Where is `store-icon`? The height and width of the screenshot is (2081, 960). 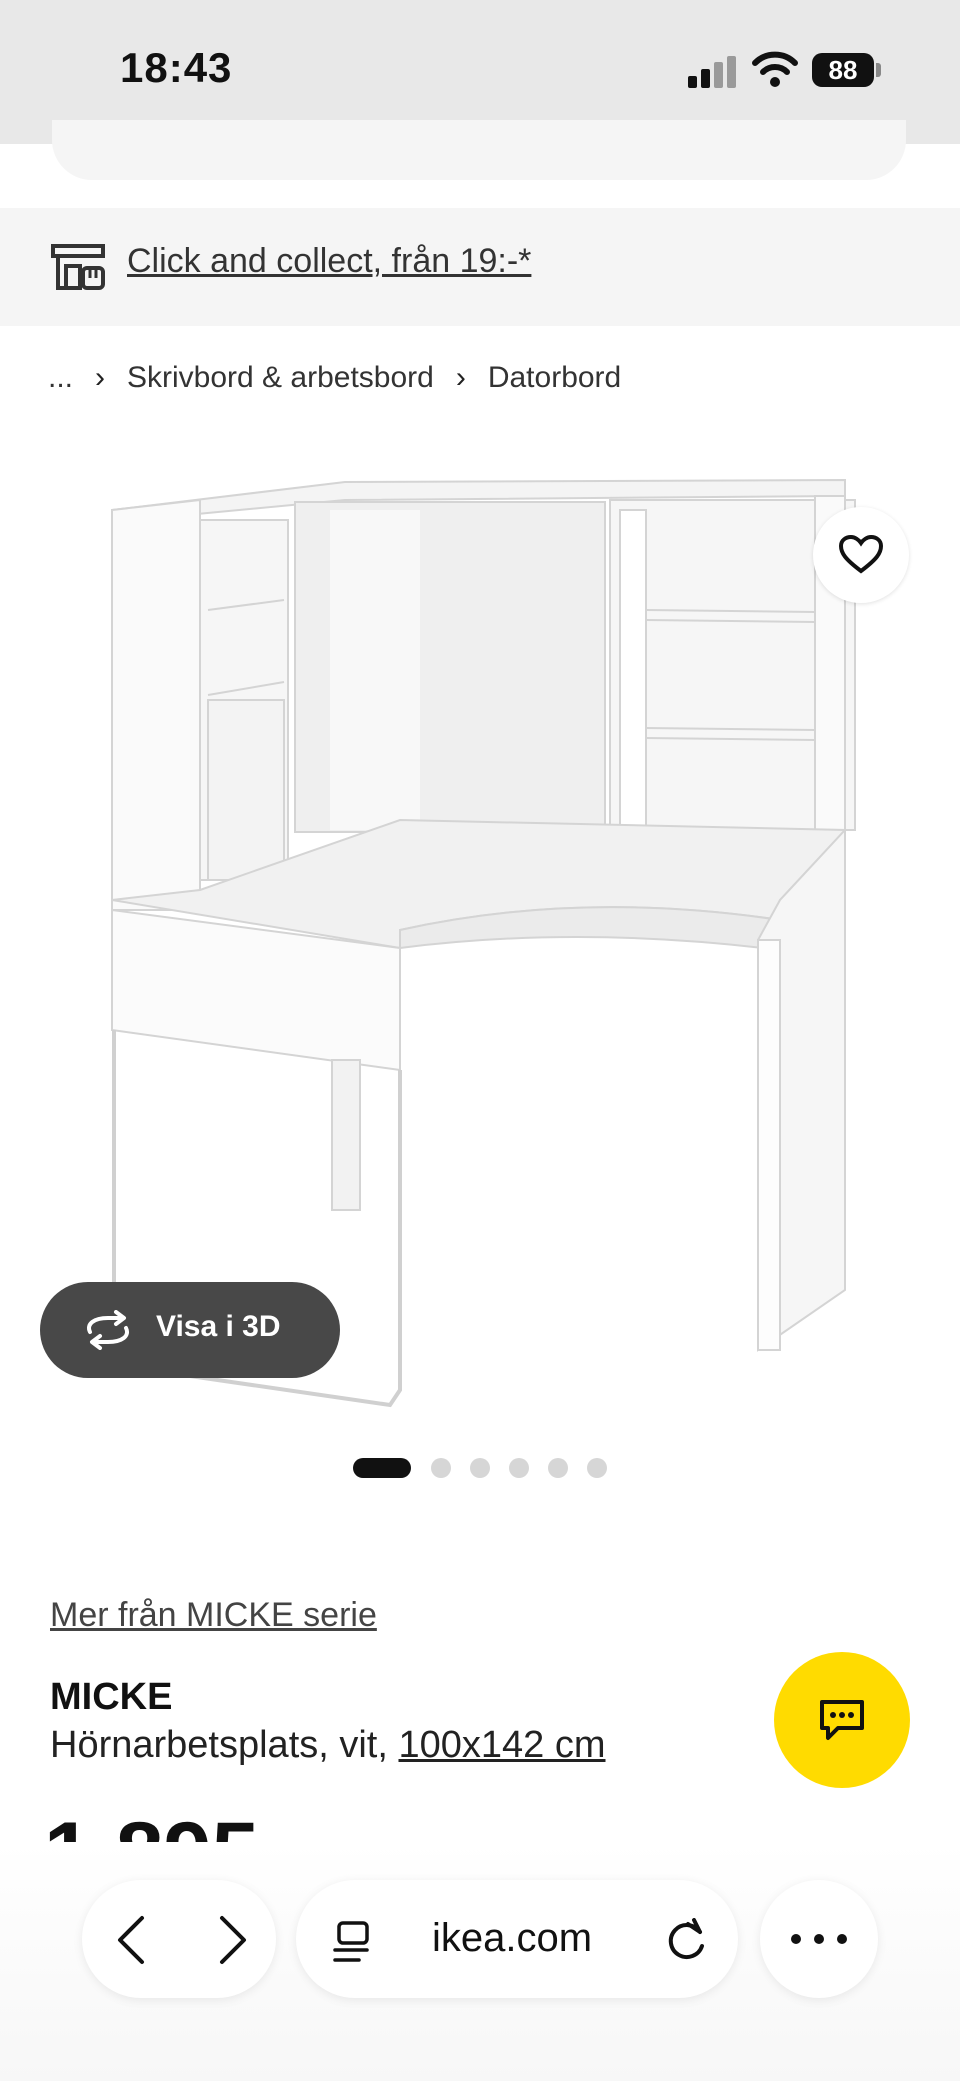 store-icon is located at coordinates (78, 267).